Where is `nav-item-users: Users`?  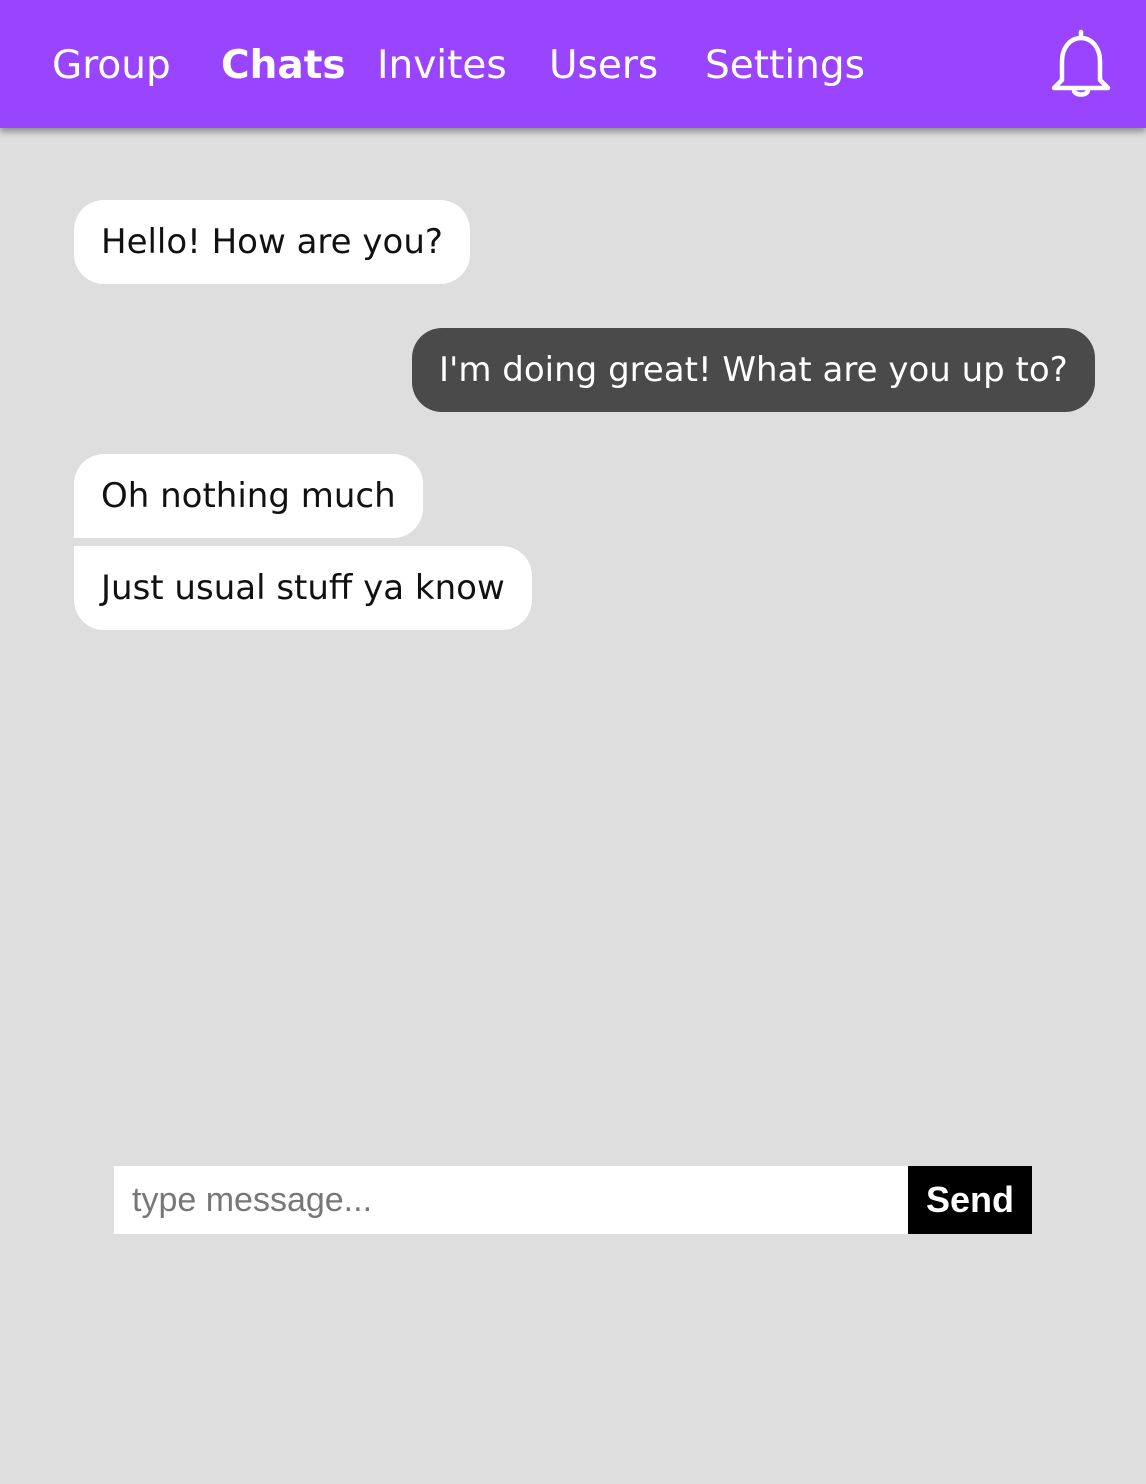
nav-item-users: Users is located at coordinates (603, 66).